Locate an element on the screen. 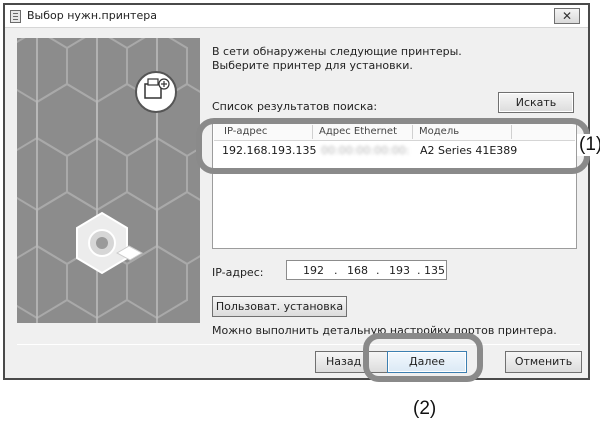 The image size is (600, 421). custom-setup-button: Пользоват. установка is located at coordinates (279, 306).